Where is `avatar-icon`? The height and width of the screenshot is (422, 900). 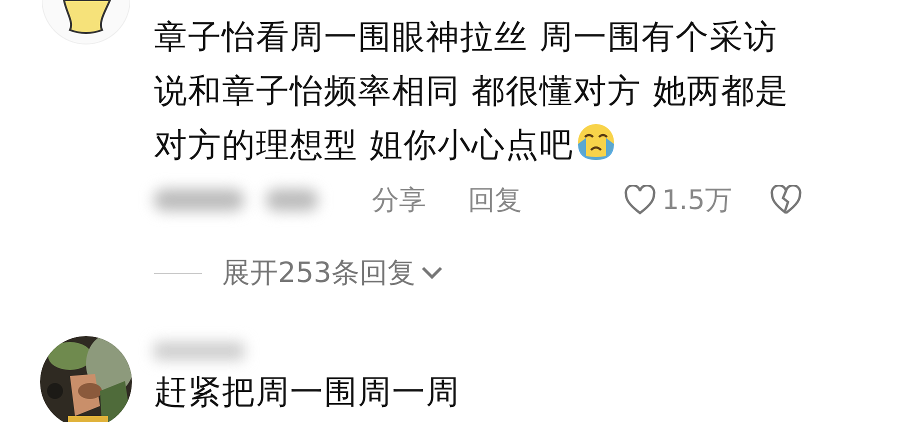
avatar-icon is located at coordinates (86, 22).